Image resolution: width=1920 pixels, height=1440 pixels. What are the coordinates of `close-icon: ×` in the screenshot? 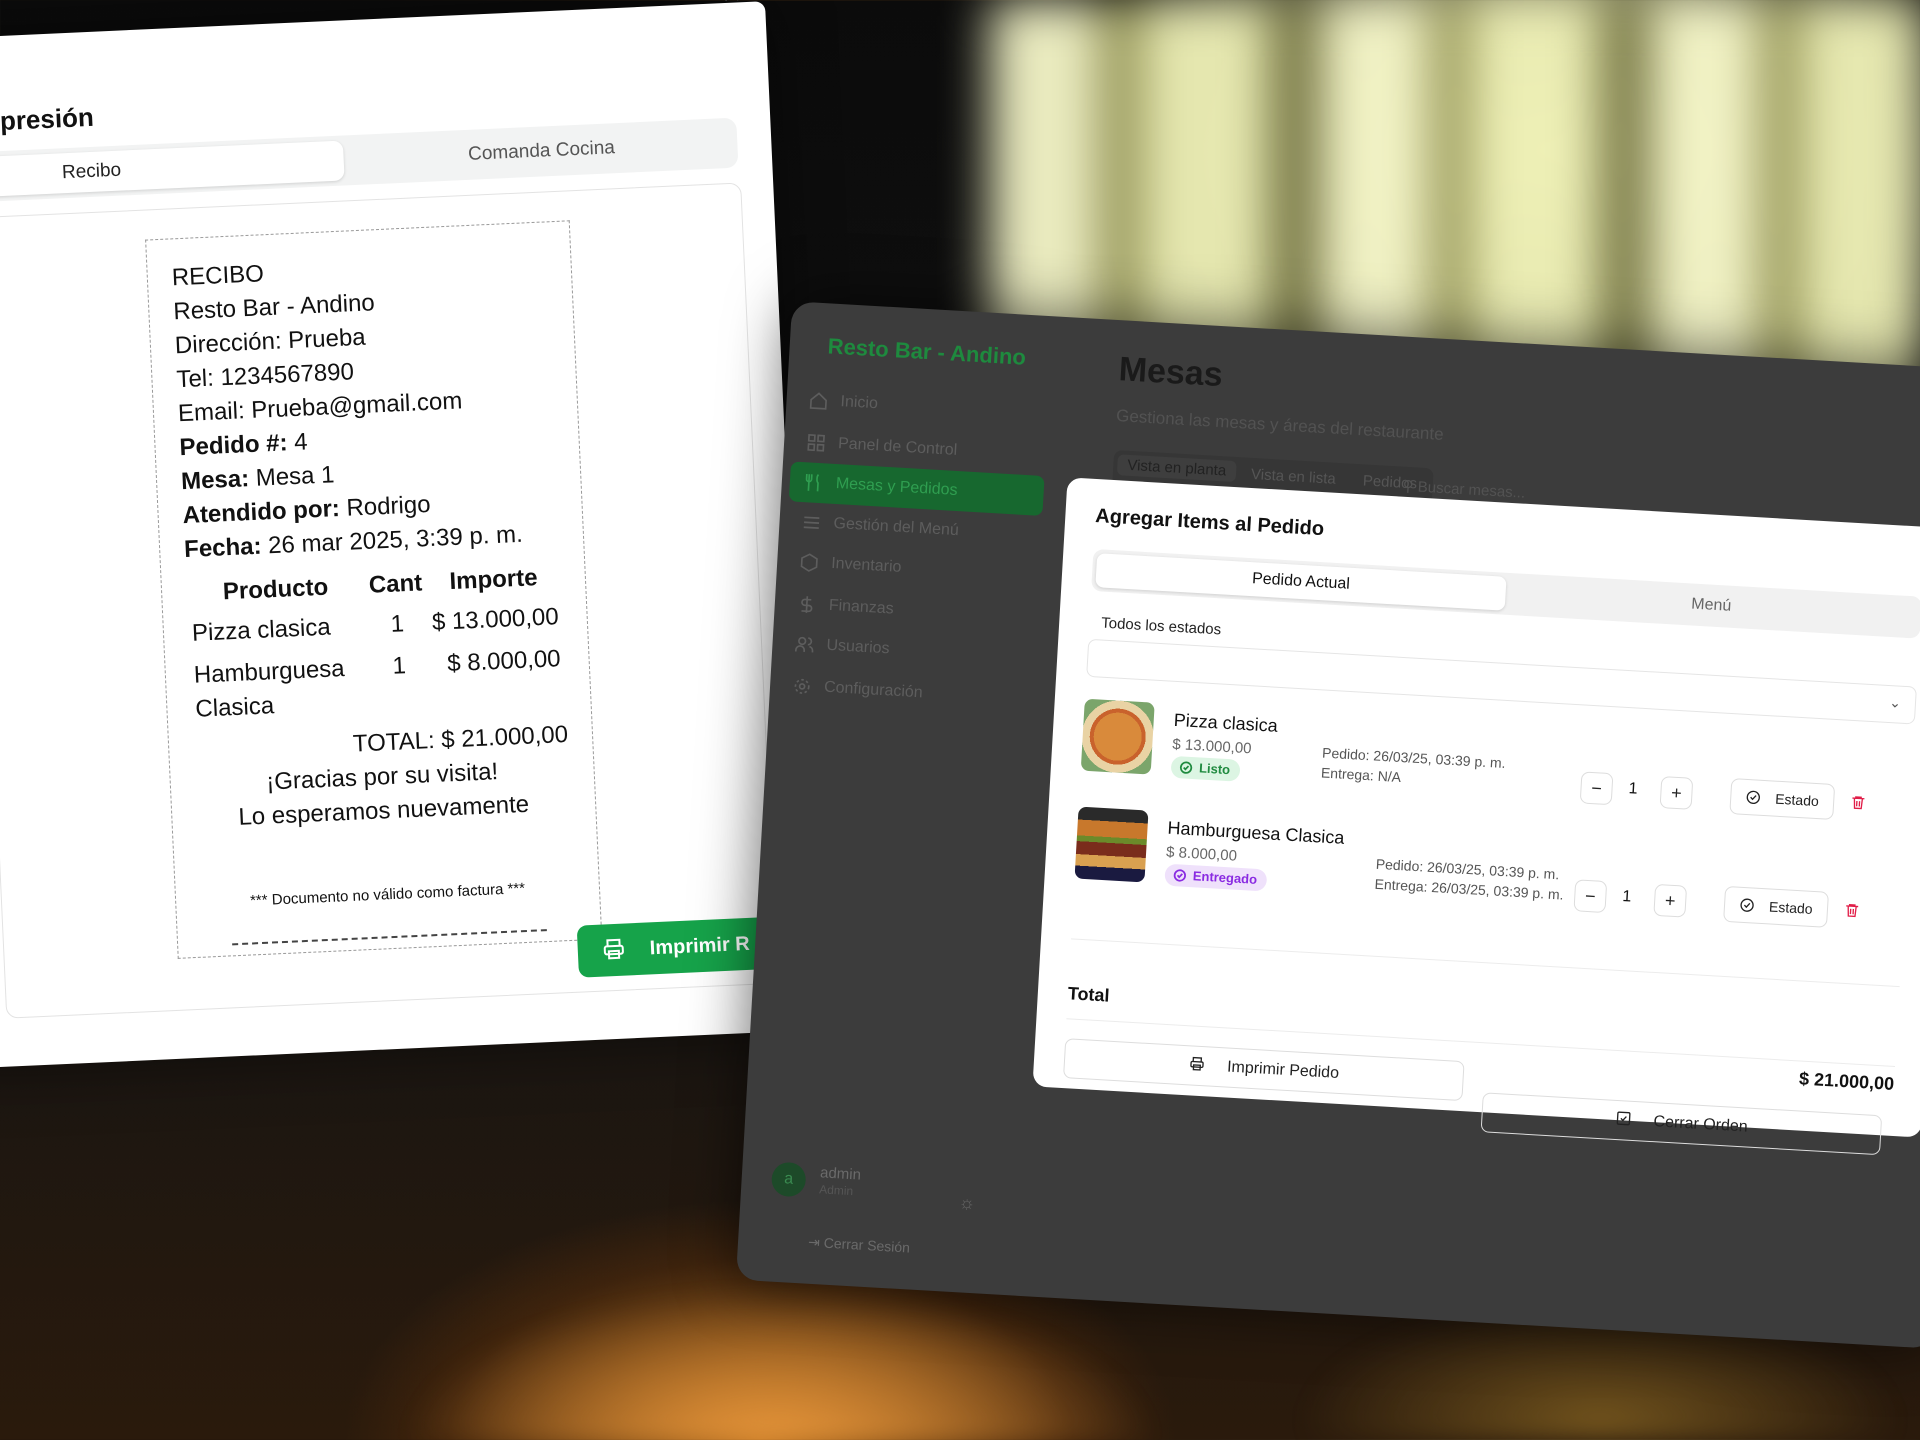 It's located at (731, 4).